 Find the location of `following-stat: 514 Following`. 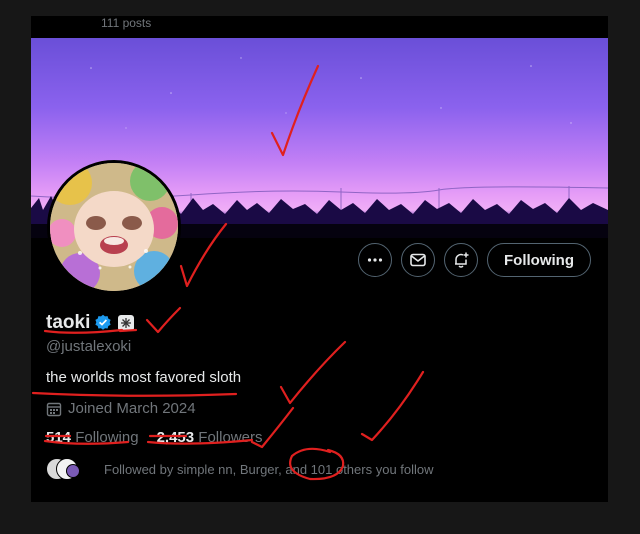

following-stat: 514 Following is located at coordinates (92, 437).